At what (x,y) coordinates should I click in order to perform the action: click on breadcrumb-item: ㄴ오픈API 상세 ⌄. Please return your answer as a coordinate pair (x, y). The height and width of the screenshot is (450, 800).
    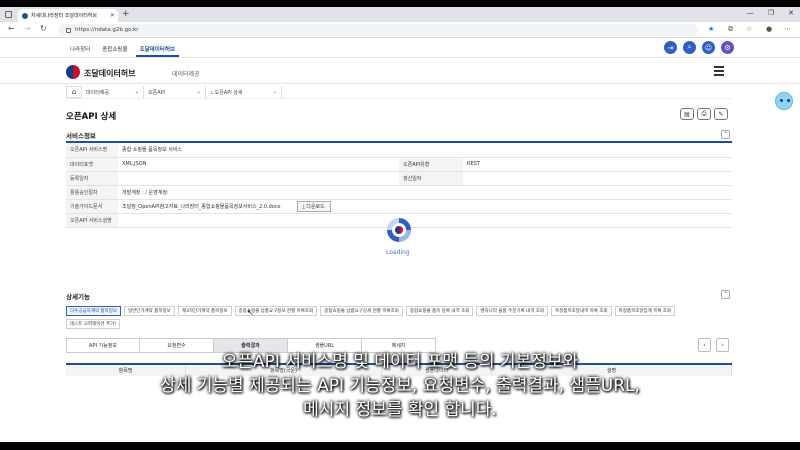
    Looking at the image, I should click on (244, 92).